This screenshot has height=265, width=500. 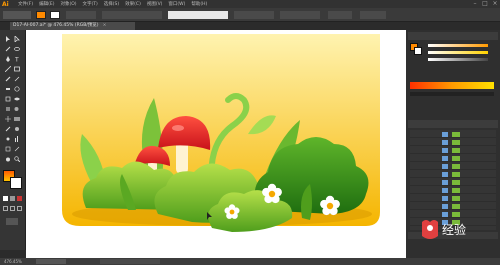 I want to click on selection-tool-icon, so click(x=8, y=39).